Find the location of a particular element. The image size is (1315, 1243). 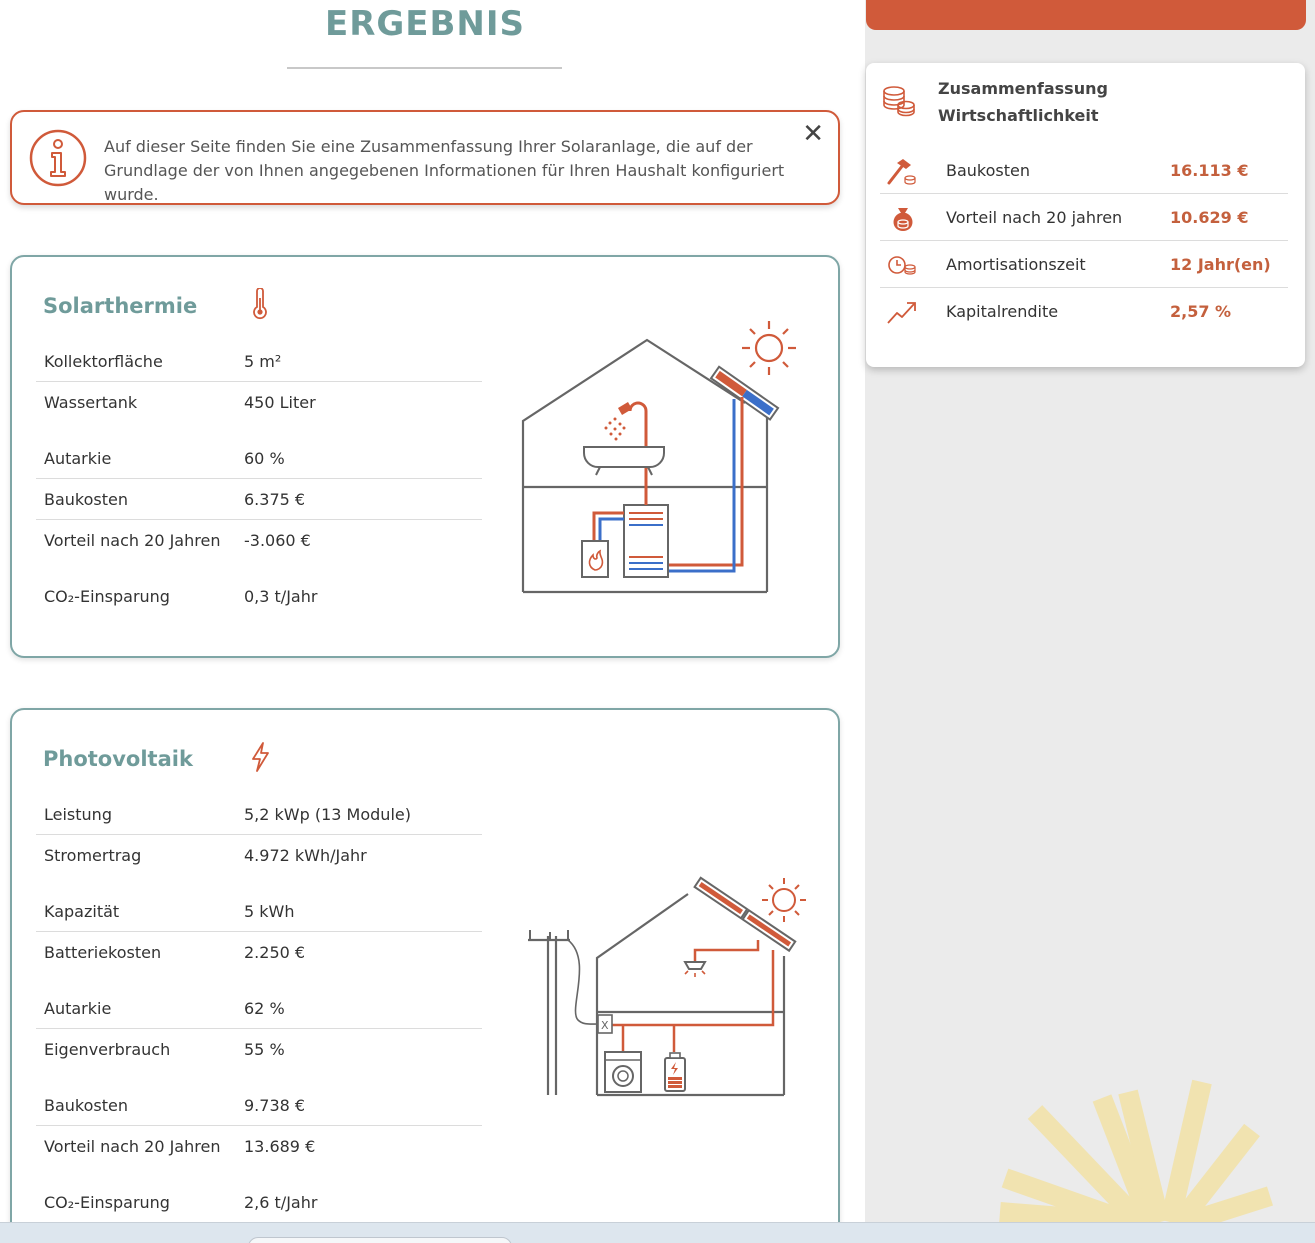

pv-row-autarkie: Autarkie 62 % is located at coordinates (259, 1009).